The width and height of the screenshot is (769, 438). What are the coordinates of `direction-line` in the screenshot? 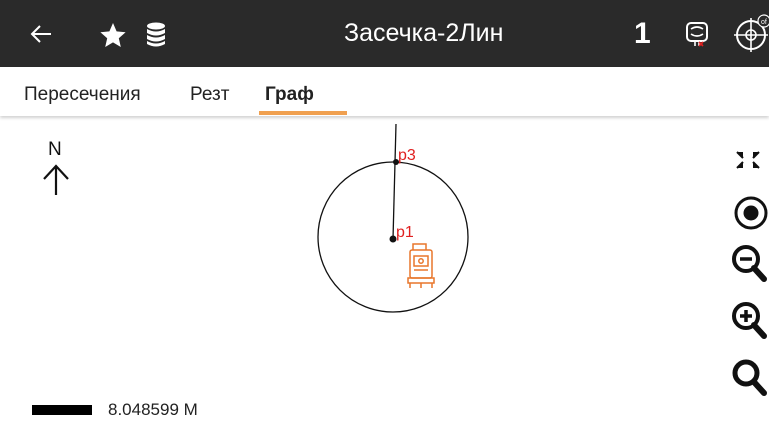 It's located at (394, 181).